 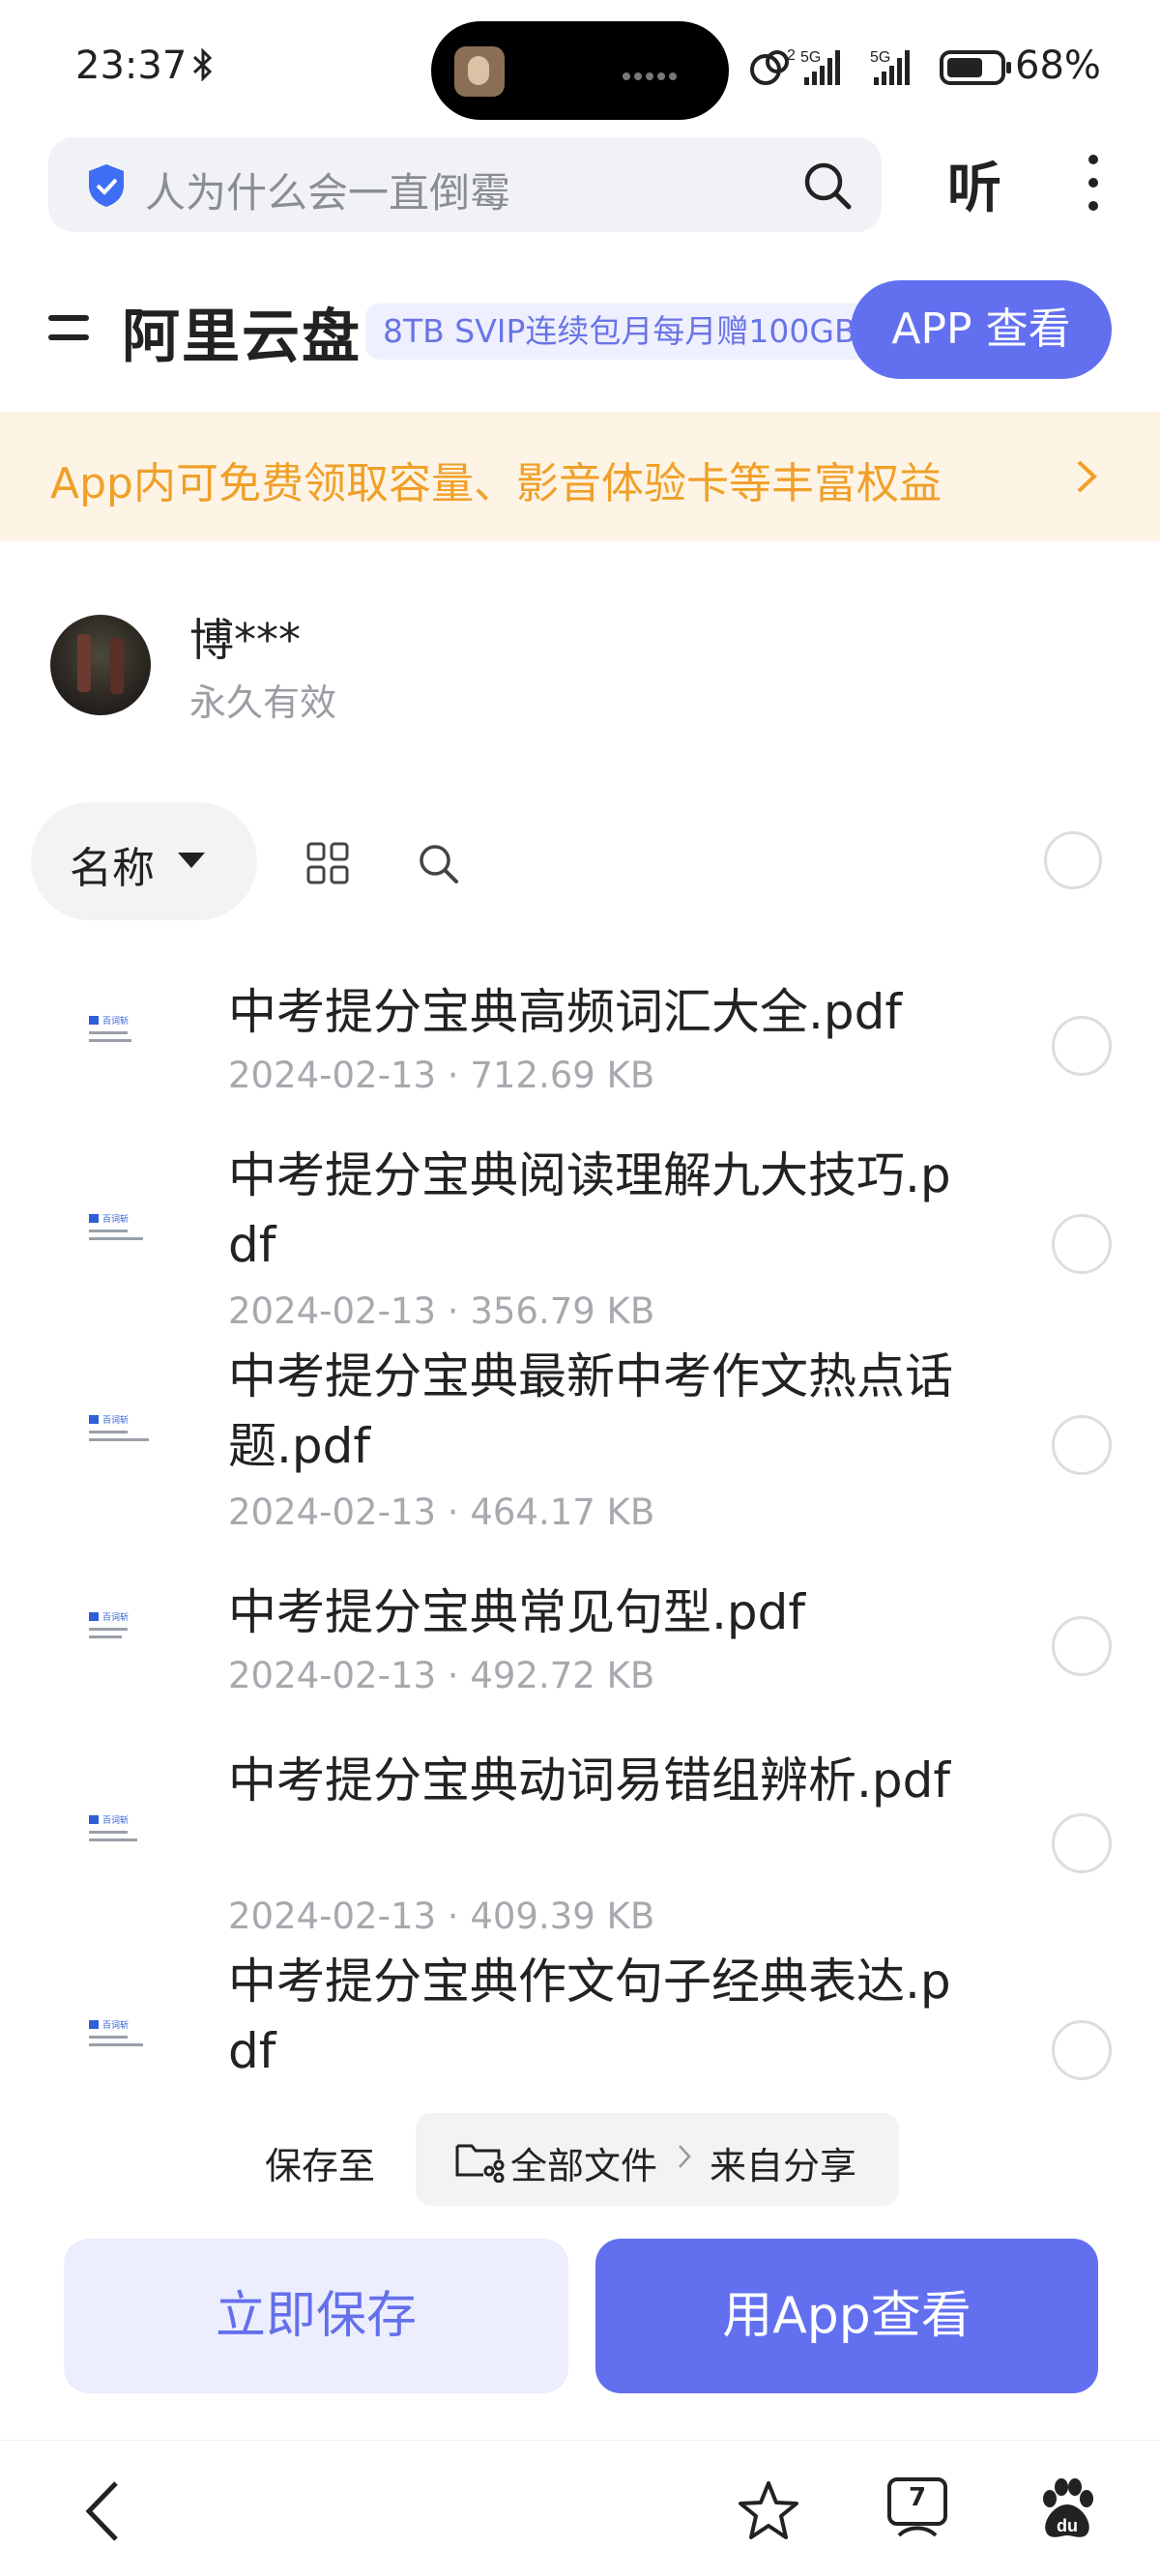 I want to click on battery-icon, so click(x=975, y=67).